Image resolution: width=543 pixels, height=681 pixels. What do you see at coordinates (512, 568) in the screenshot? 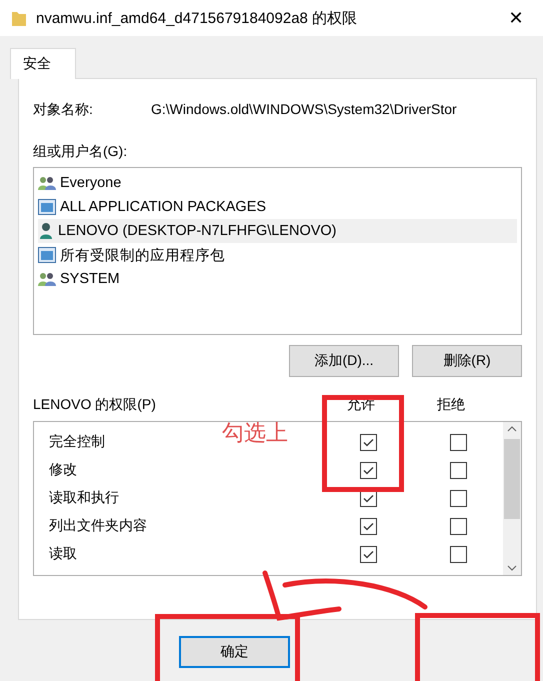
I see `scroll-down-icon` at bounding box center [512, 568].